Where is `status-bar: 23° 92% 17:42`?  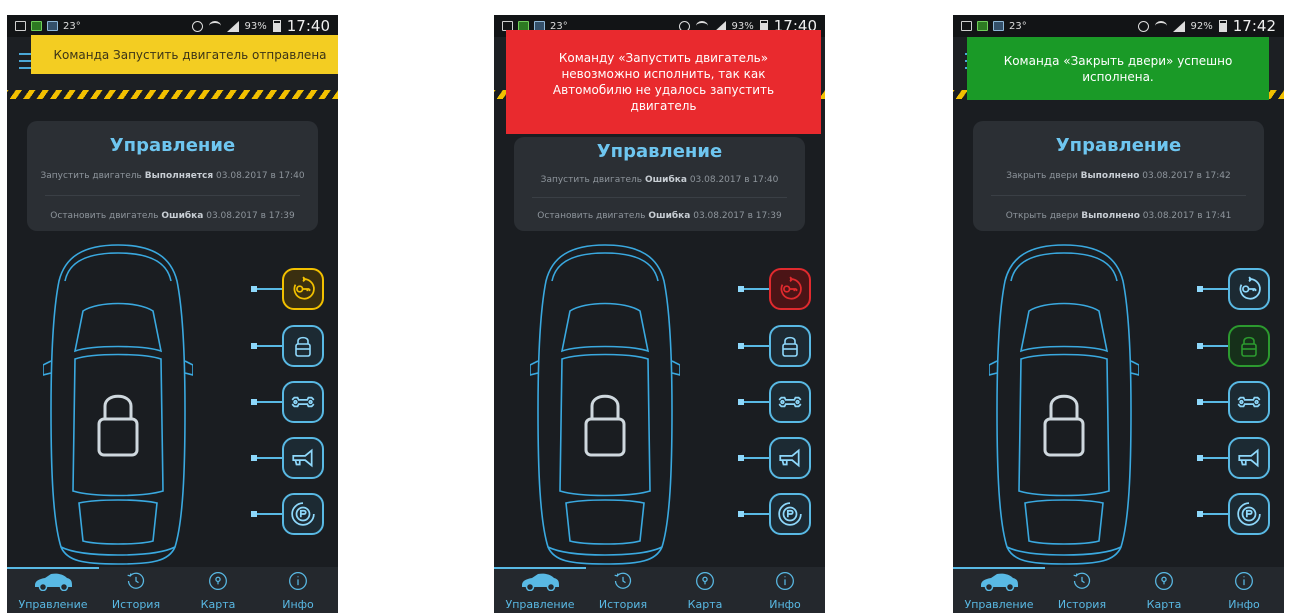
status-bar: 23° 92% 17:42 is located at coordinates (1118, 26).